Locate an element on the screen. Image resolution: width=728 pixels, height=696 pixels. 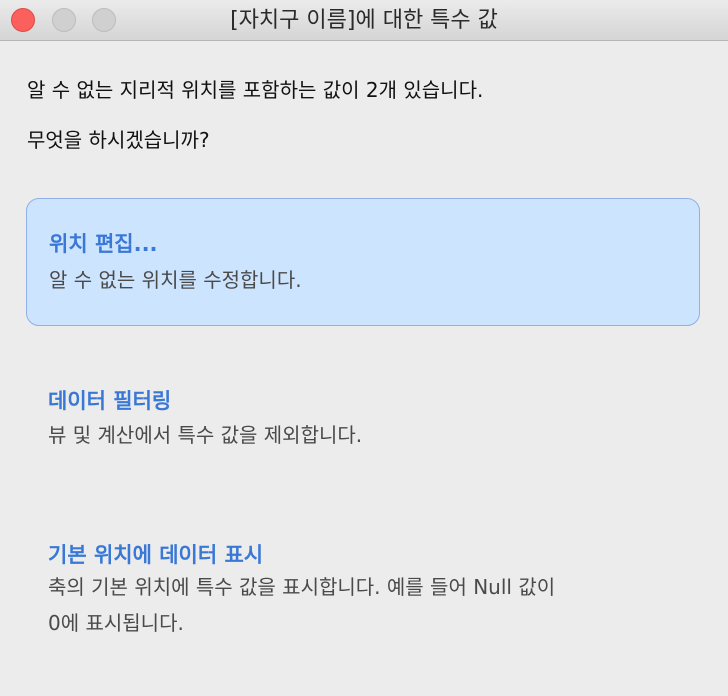
message-line-1: 알 수 없는 지리적 위치를 포함하는 값이 2개 있습니다. is located at coordinates (255, 90).